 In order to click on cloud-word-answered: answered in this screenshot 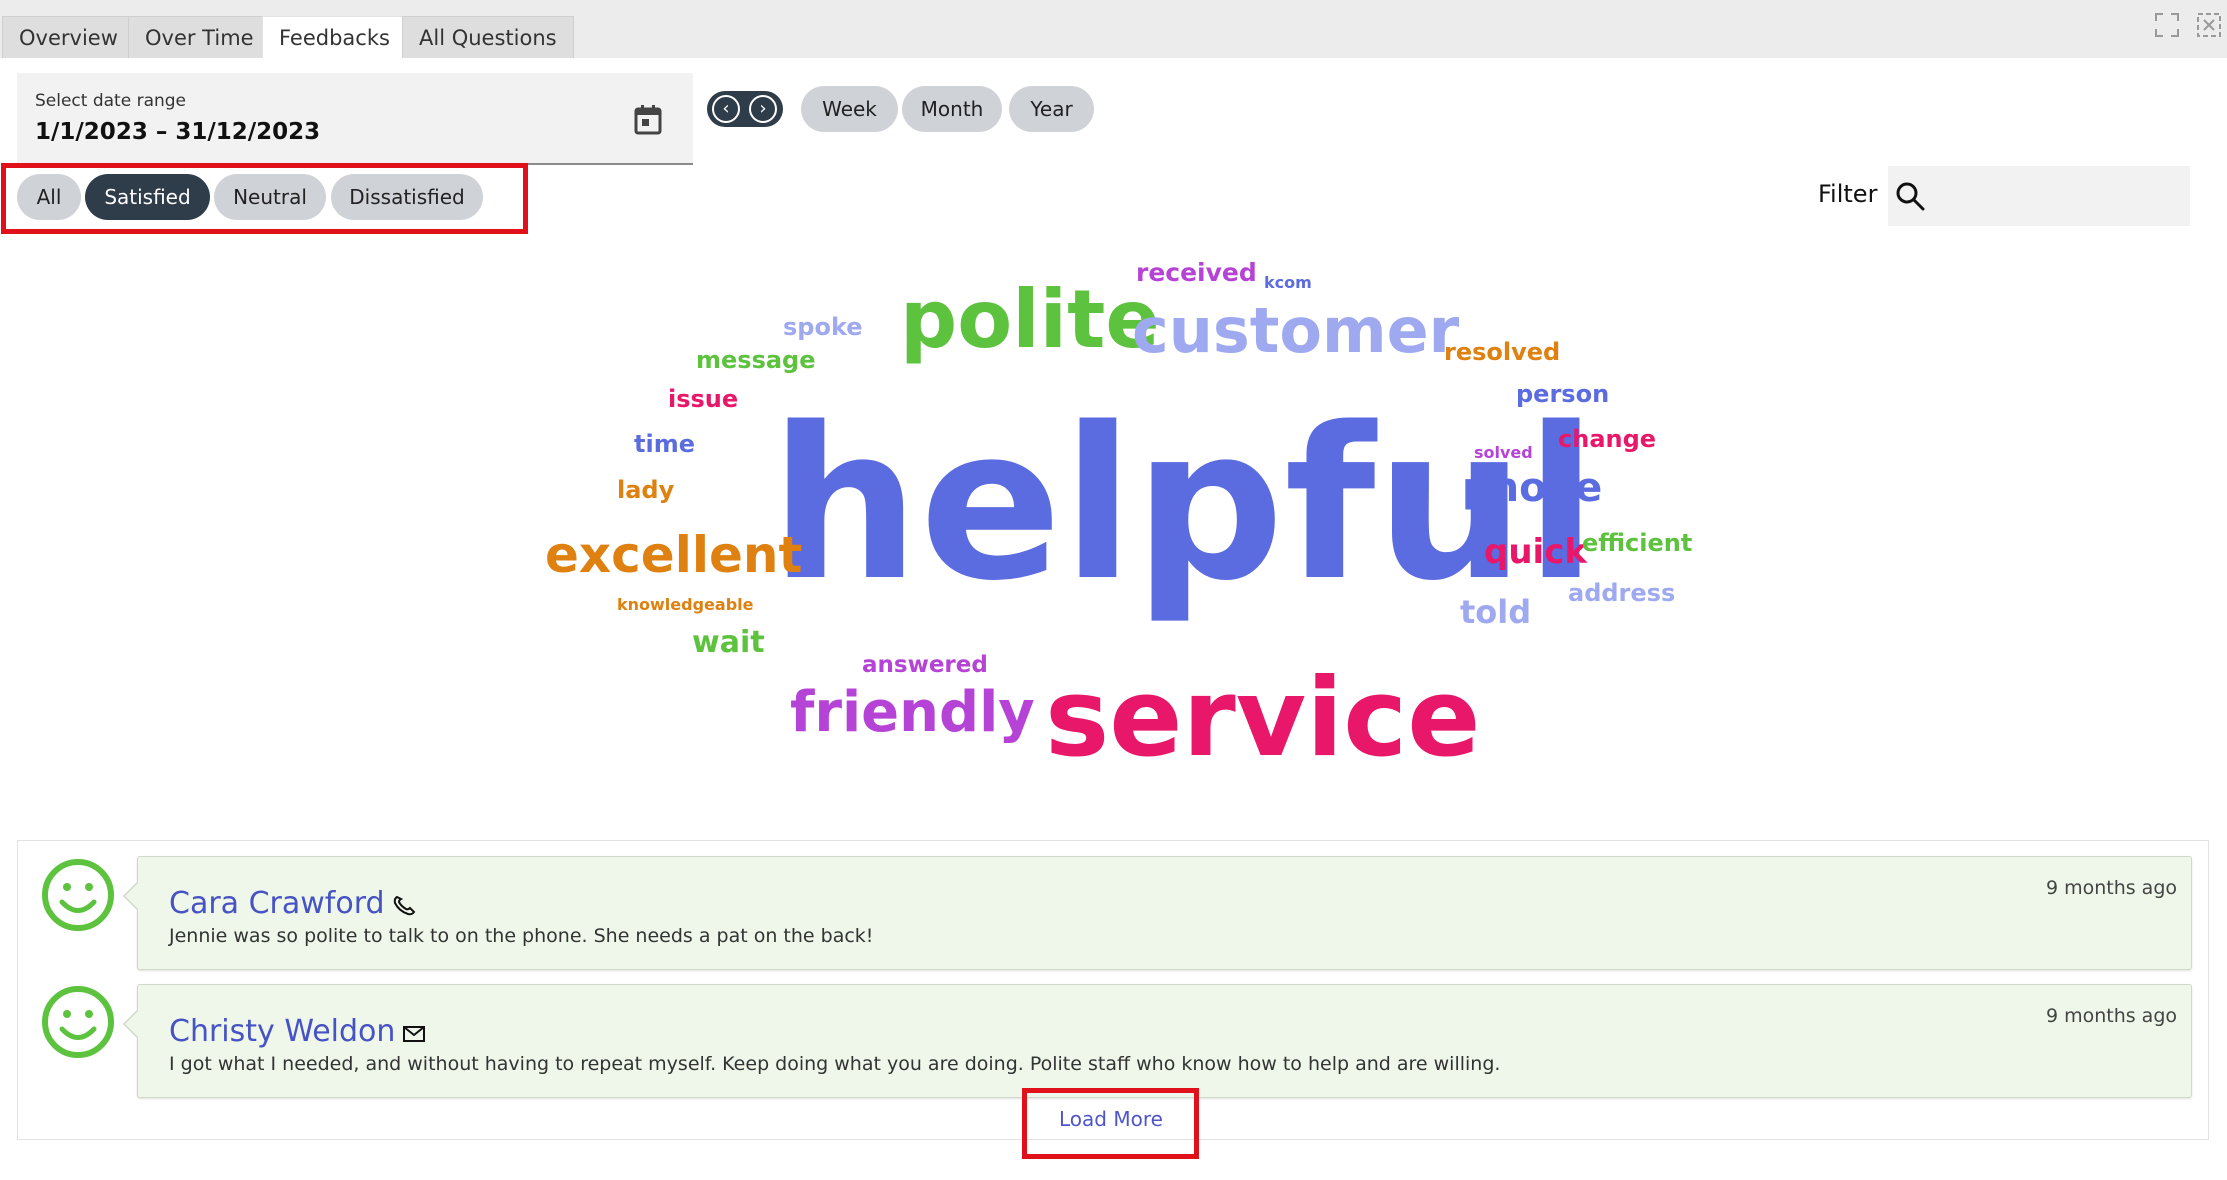, I will do `click(925, 665)`.